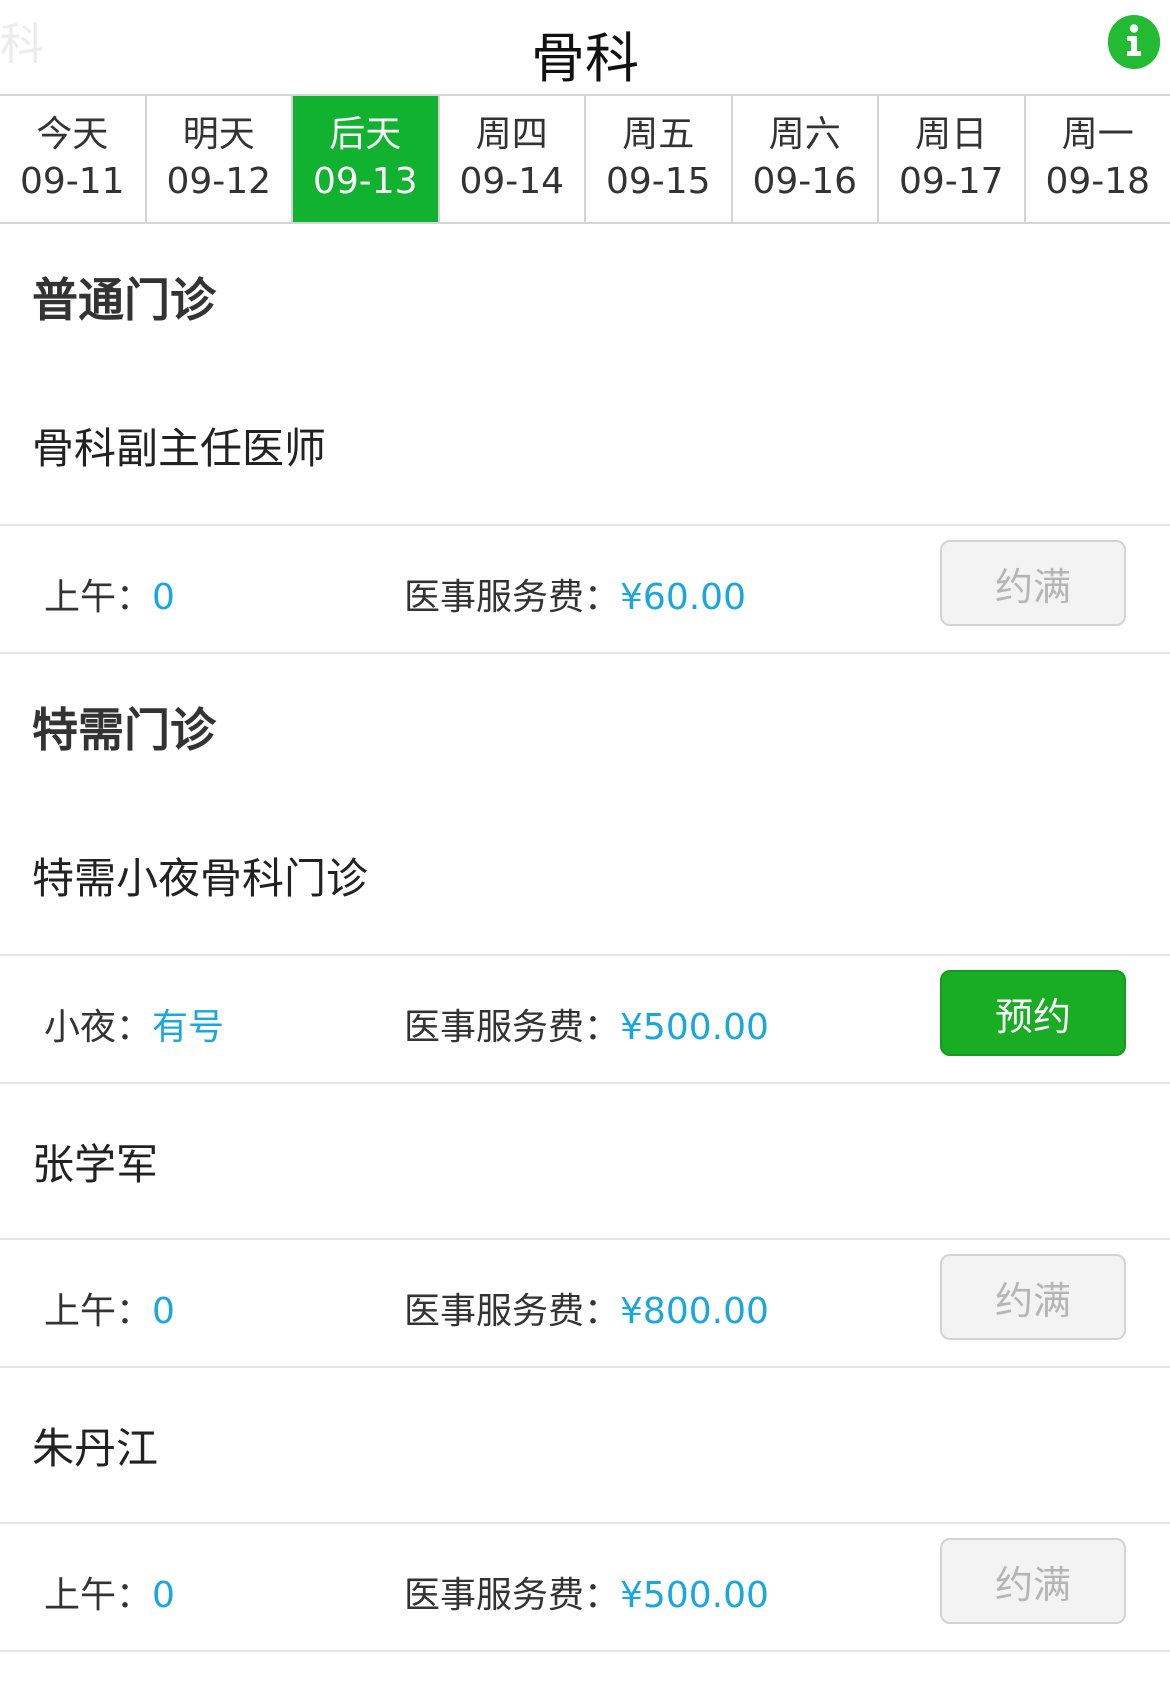 The image size is (1170, 1681). What do you see at coordinates (73, 159) in the screenshot?
I see `date-tab-0: 今天 09-11` at bounding box center [73, 159].